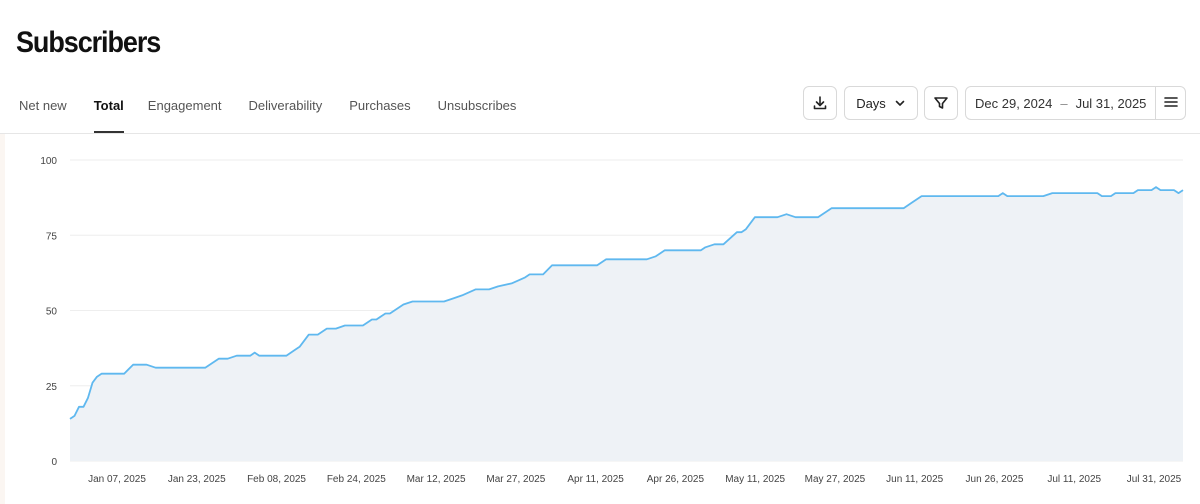  Describe the element at coordinates (52, 387) in the screenshot. I see `y-tick-label: 25` at that location.